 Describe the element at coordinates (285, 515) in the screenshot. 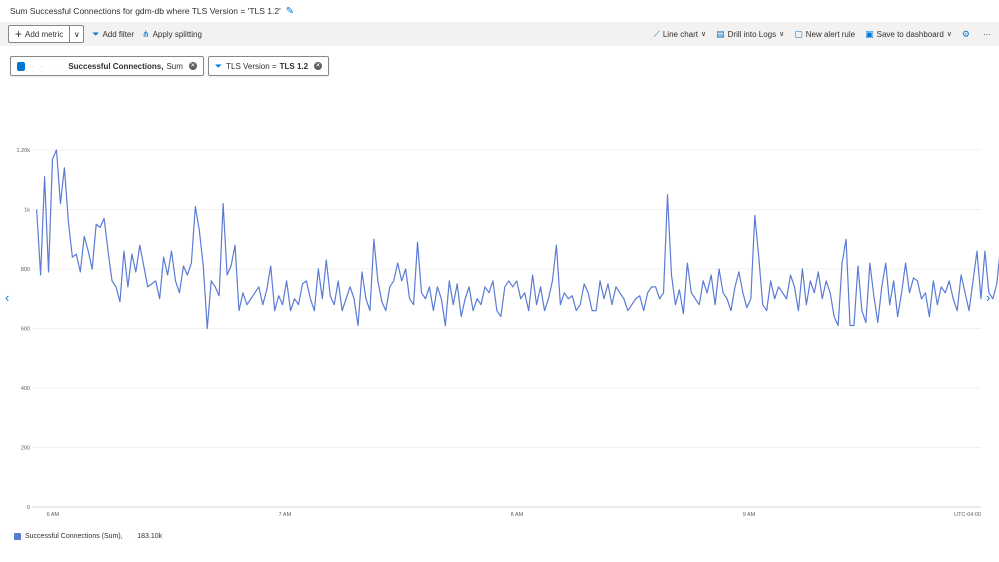

I see `x-tick-label: 7 AM` at that location.